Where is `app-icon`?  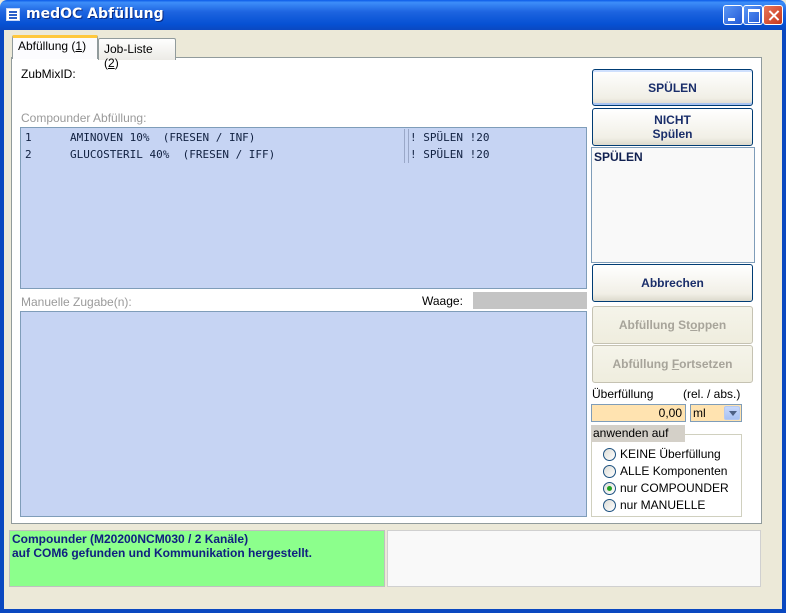 app-icon is located at coordinates (13, 14).